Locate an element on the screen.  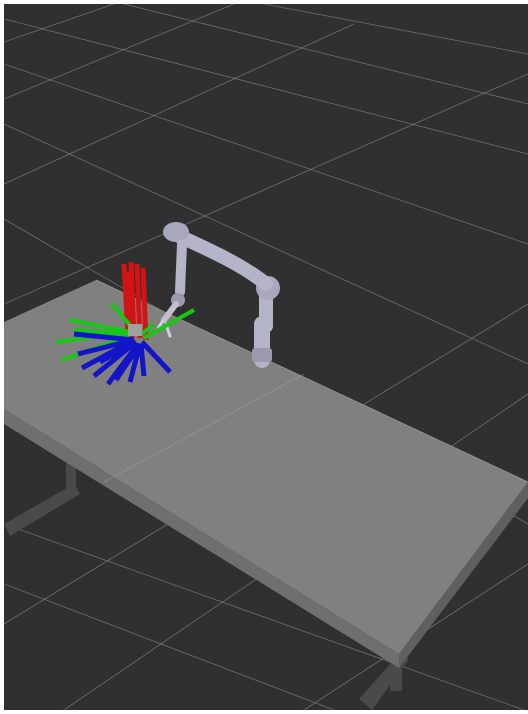
robot-link-forearm is located at coordinates (181, 268).